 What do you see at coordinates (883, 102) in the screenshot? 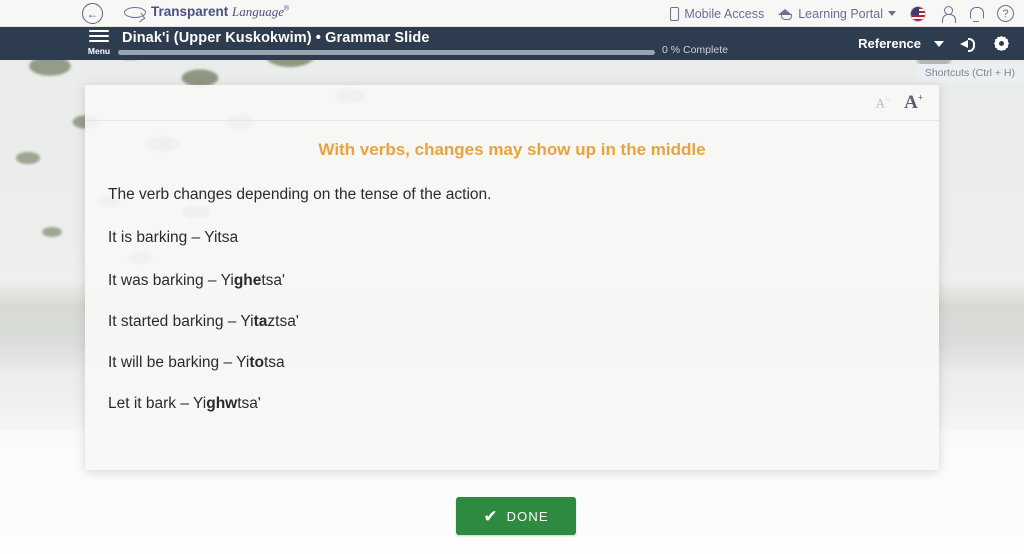
I see `font-decrease-button: A−` at bounding box center [883, 102].